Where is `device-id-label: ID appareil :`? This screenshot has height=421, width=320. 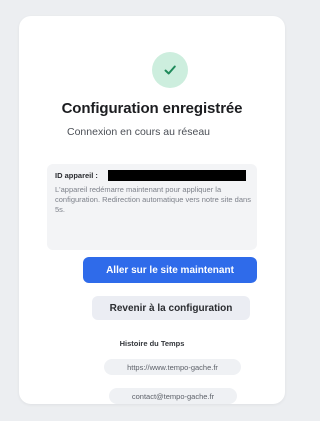 device-id-label: ID appareil : is located at coordinates (76, 175).